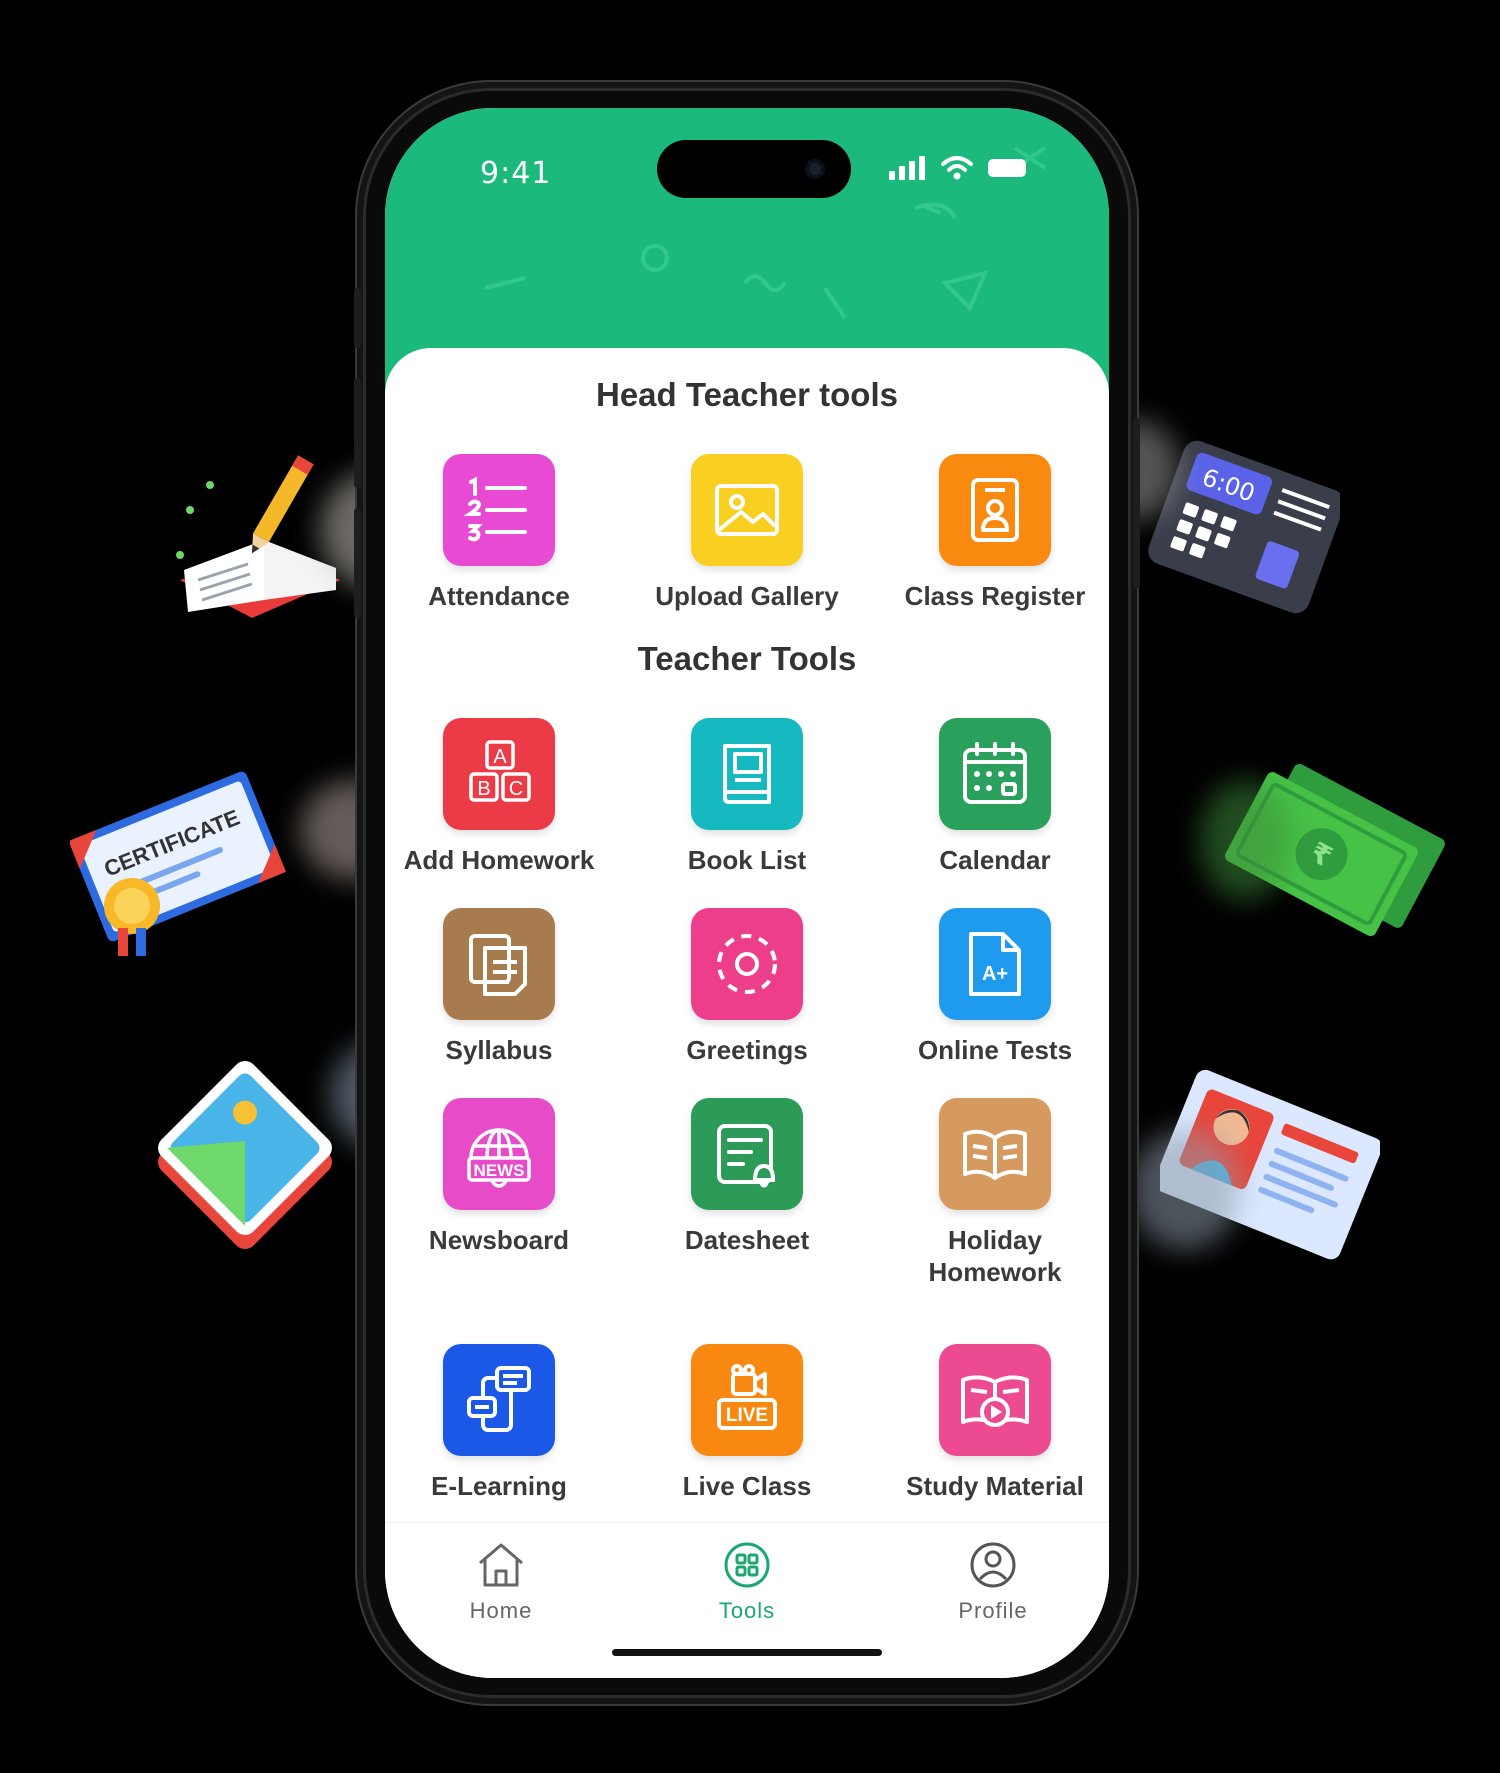  I want to click on gallery-decoration, so click(245, 1155).